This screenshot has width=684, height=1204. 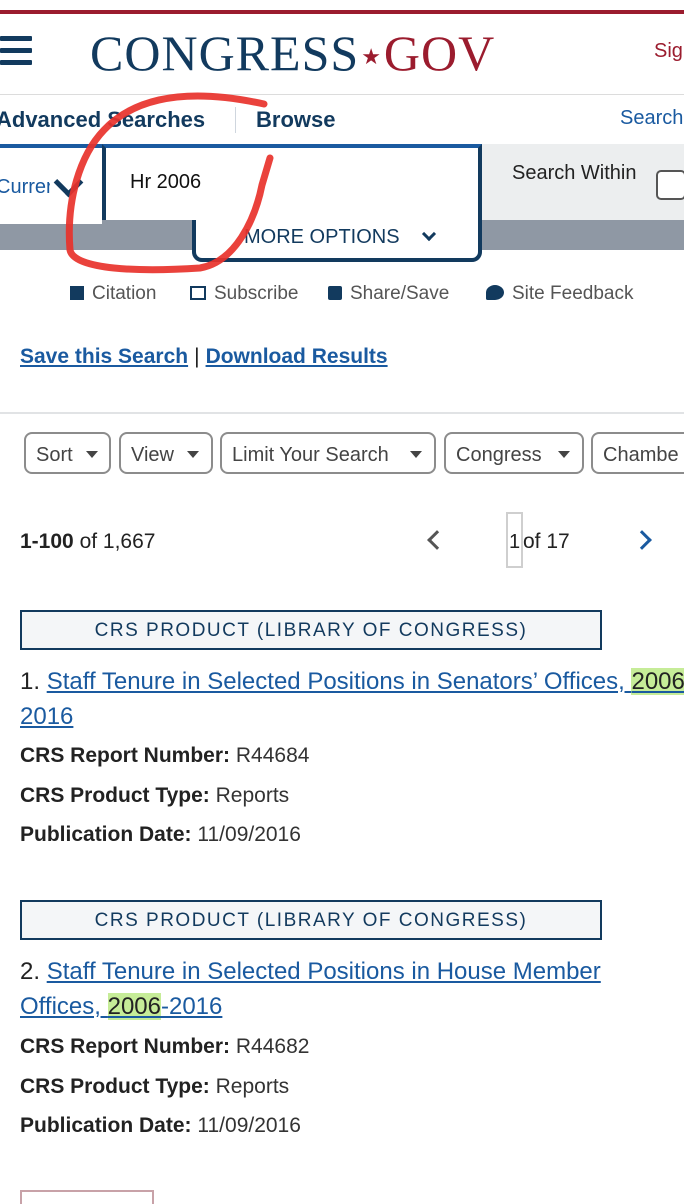 I want to click on share-save-label: Share/Save, so click(x=400, y=293).